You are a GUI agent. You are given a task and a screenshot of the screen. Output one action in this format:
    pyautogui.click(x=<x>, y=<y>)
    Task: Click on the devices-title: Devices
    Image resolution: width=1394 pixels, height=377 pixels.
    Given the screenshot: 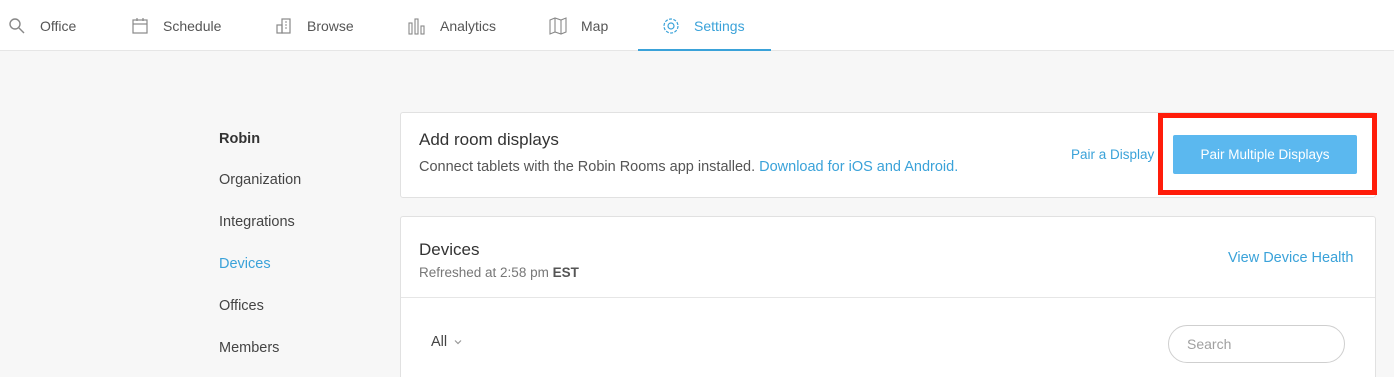 What is the action you would take?
    pyautogui.click(x=449, y=249)
    